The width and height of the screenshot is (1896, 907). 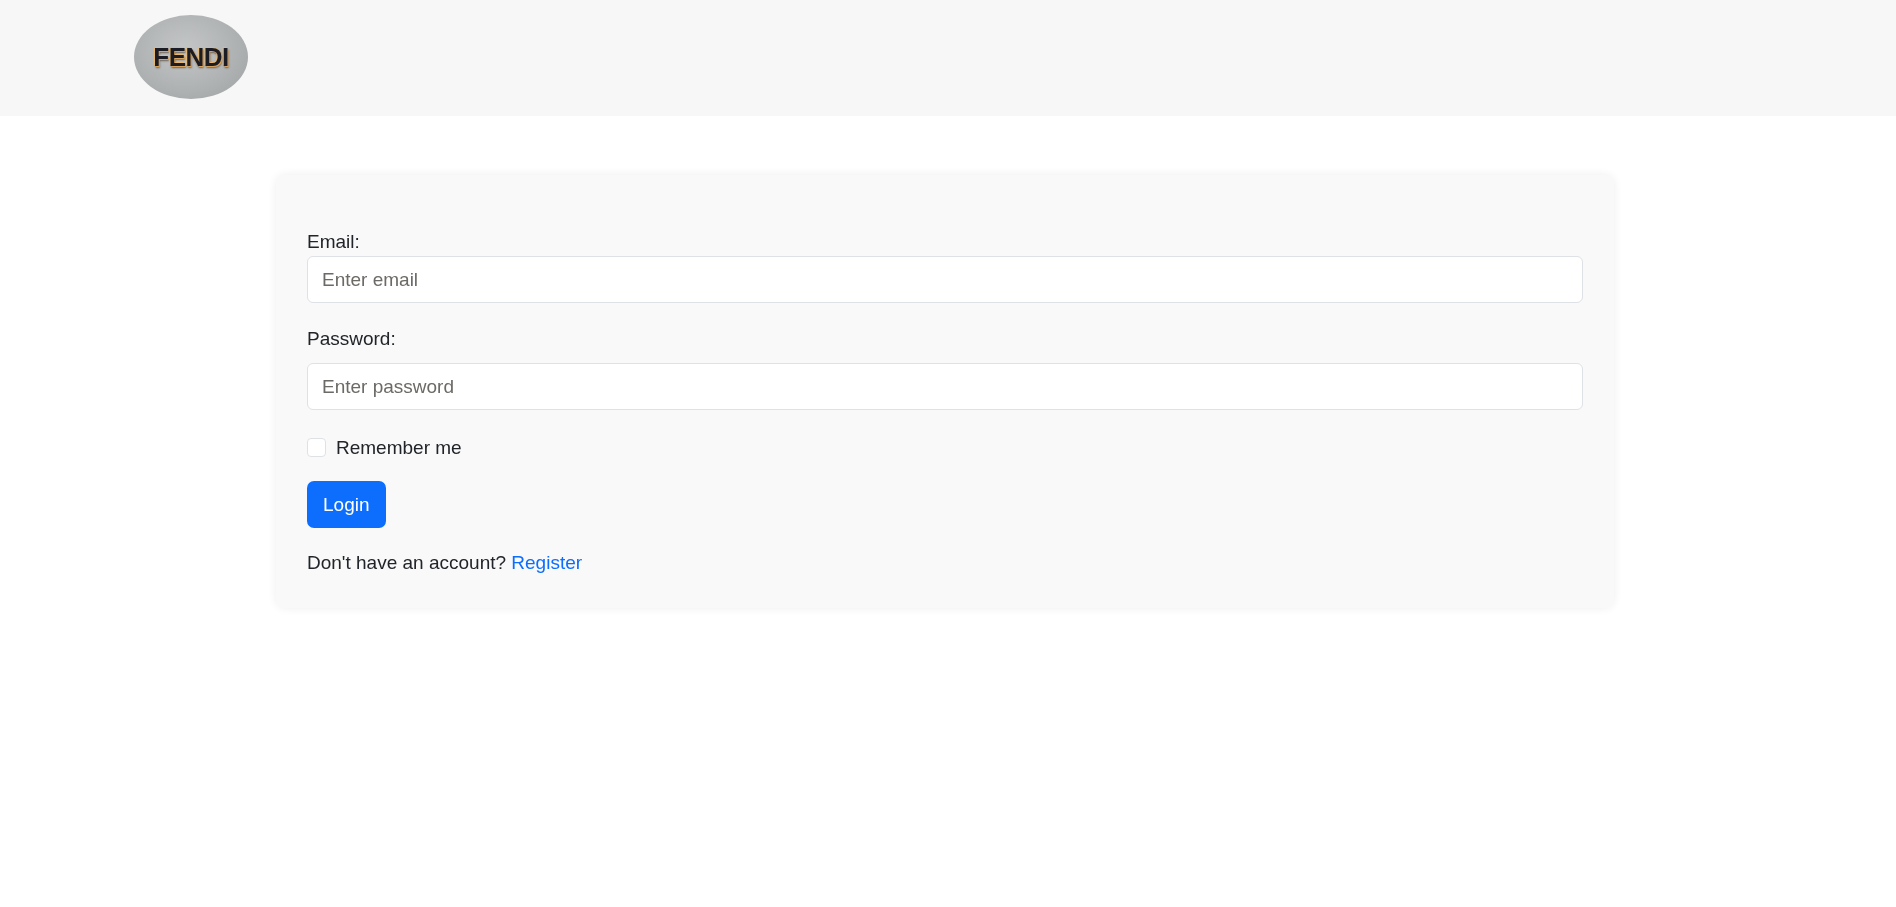 I want to click on email-field: Enter email, so click(x=945, y=279).